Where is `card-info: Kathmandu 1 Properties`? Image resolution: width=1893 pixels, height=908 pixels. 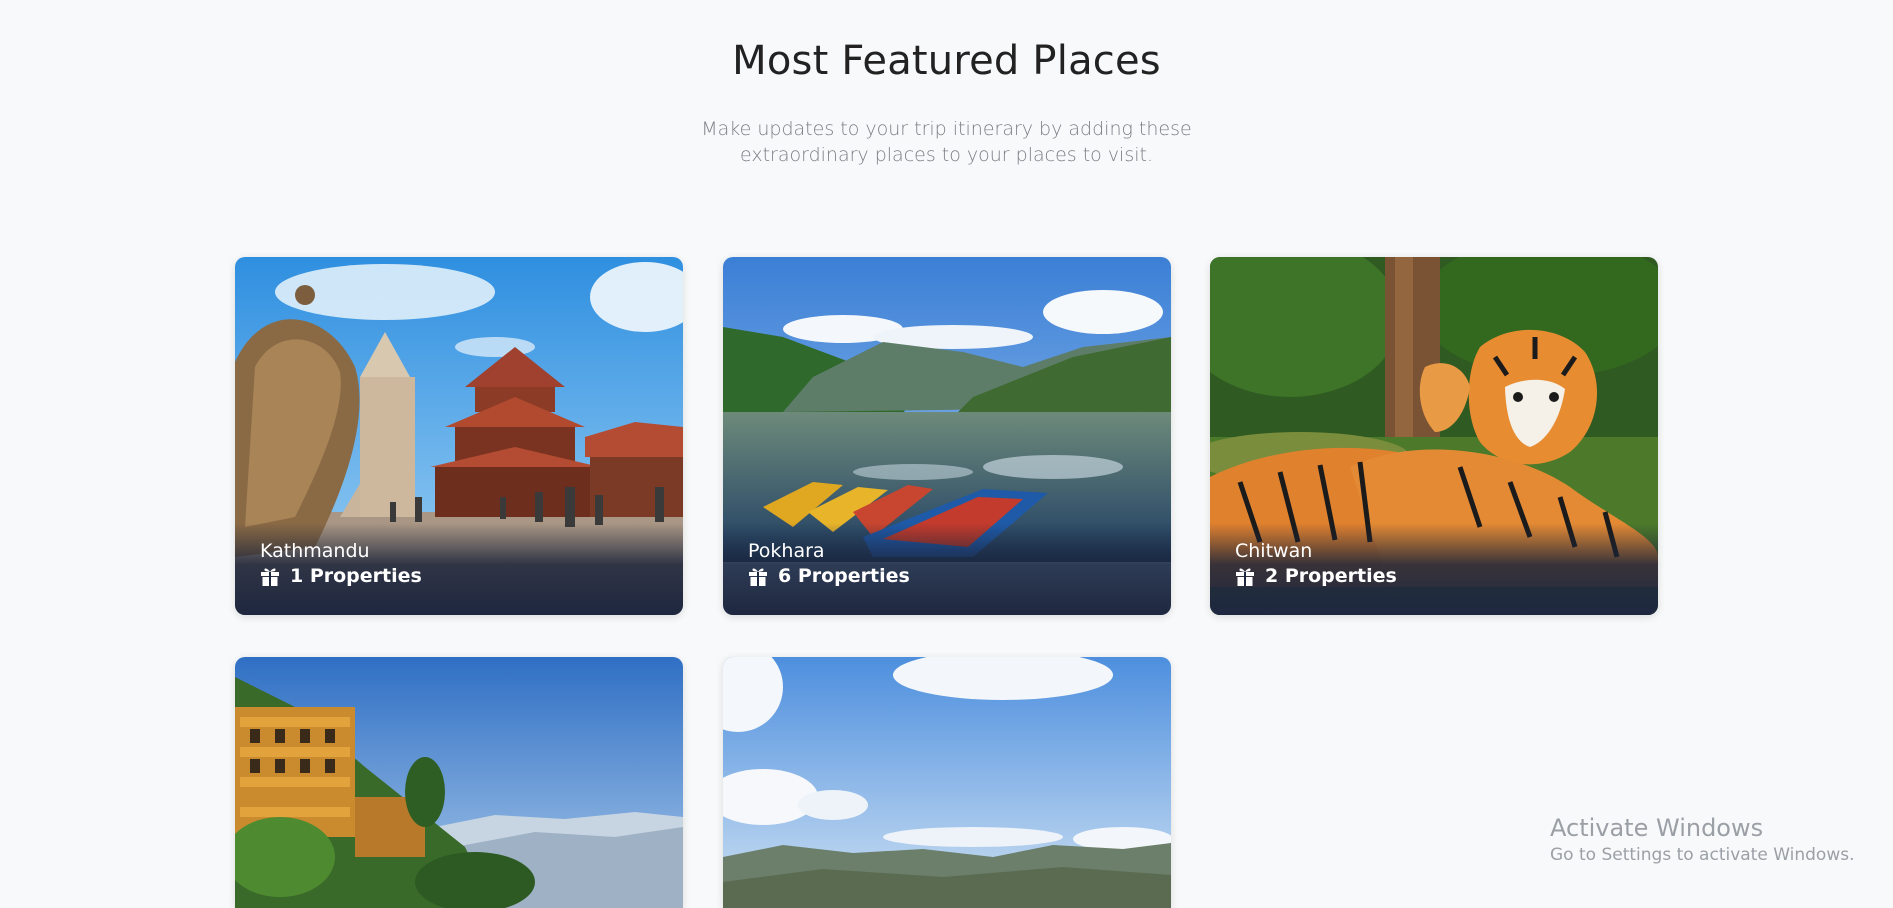 card-info: Kathmandu 1 Properties is located at coordinates (341, 563).